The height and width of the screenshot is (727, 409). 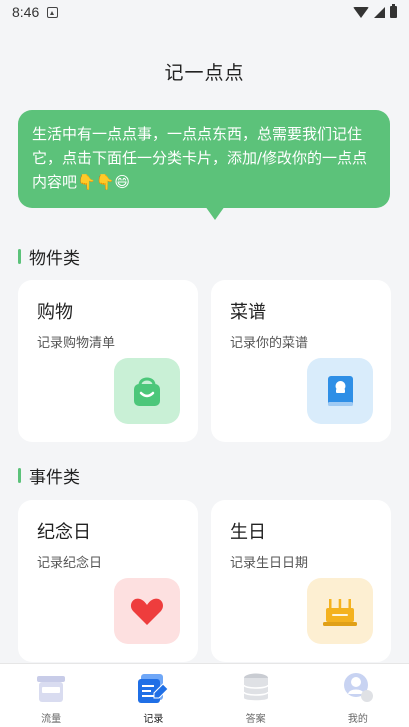 What do you see at coordinates (153, 688) in the screenshot?
I see `notes-icon` at bounding box center [153, 688].